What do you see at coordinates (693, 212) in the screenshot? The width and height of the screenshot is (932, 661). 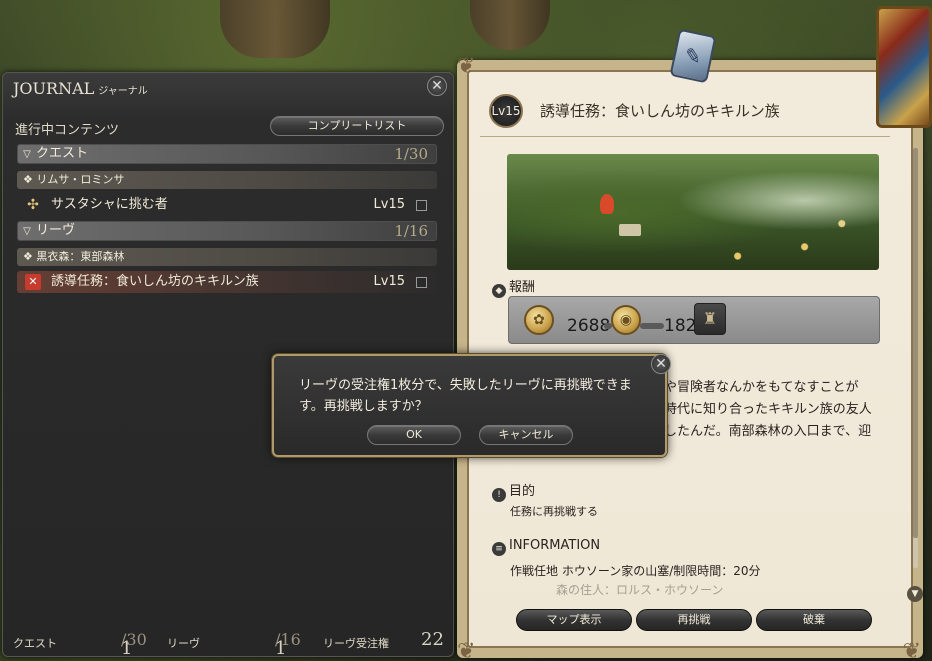 I see `leve-scene-image` at bounding box center [693, 212].